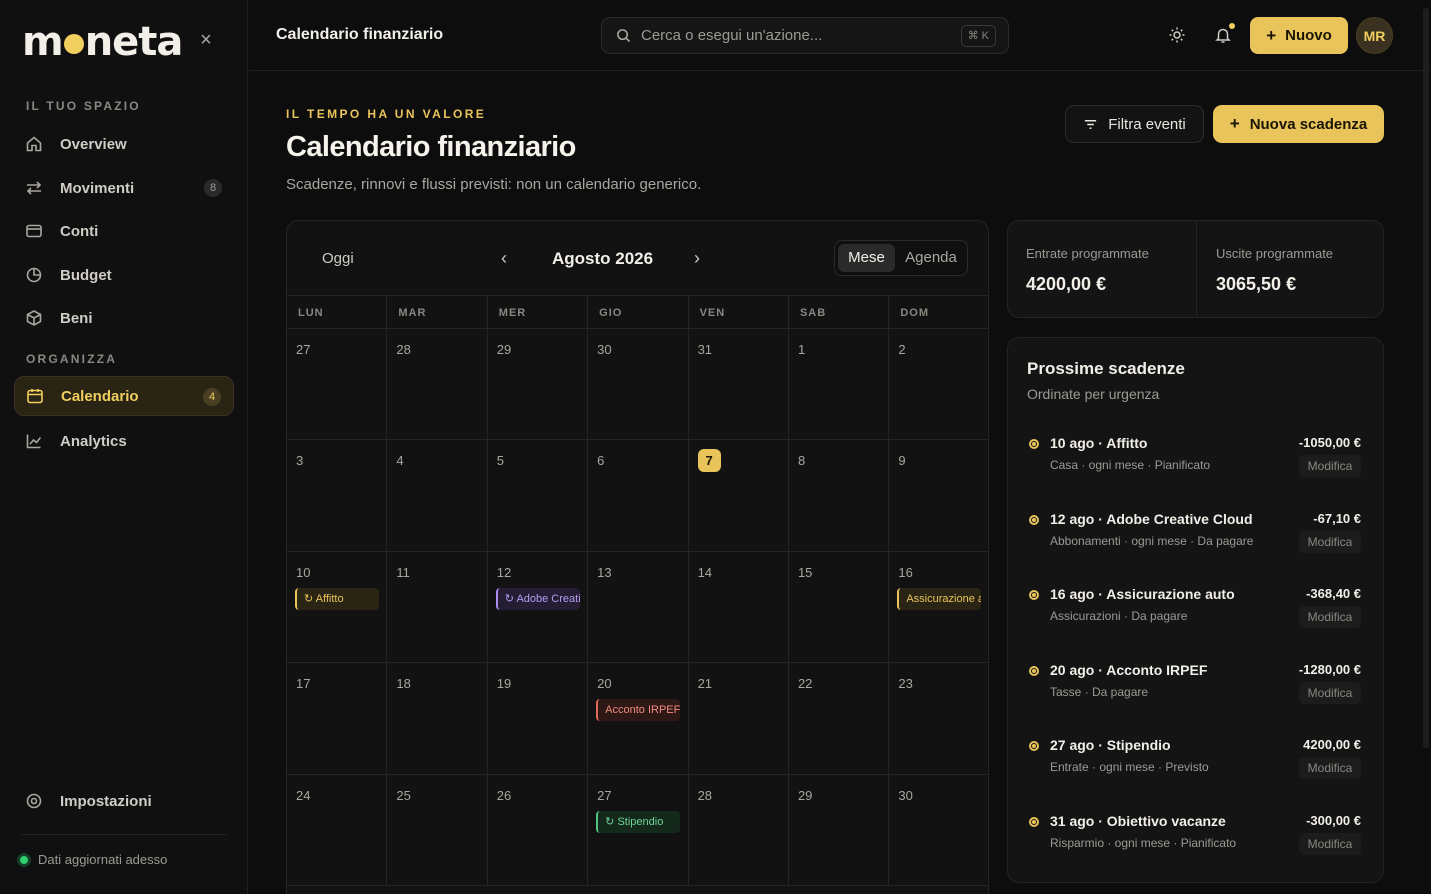 The width and height of the screenshot is (1431, 894). I want to click on event-assicurazione: Assicurazione auto, so click(939, 598).